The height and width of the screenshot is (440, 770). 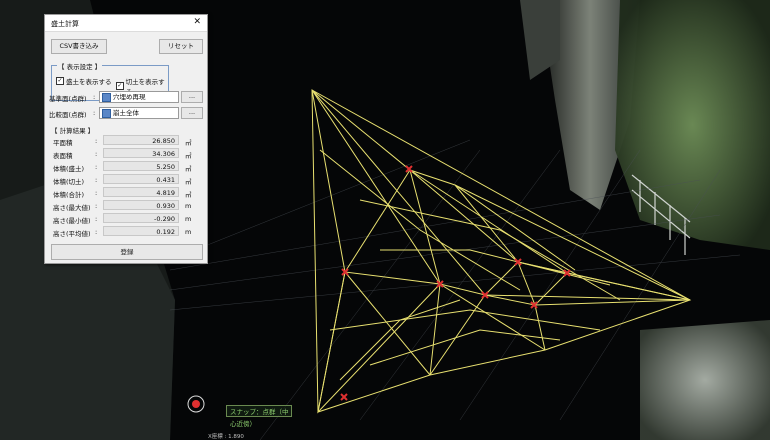 What do you see at coordinates (73, 131) in the screenshot?
I see `results-title: 【 計算結果 】` at bounding box center [73, 131].